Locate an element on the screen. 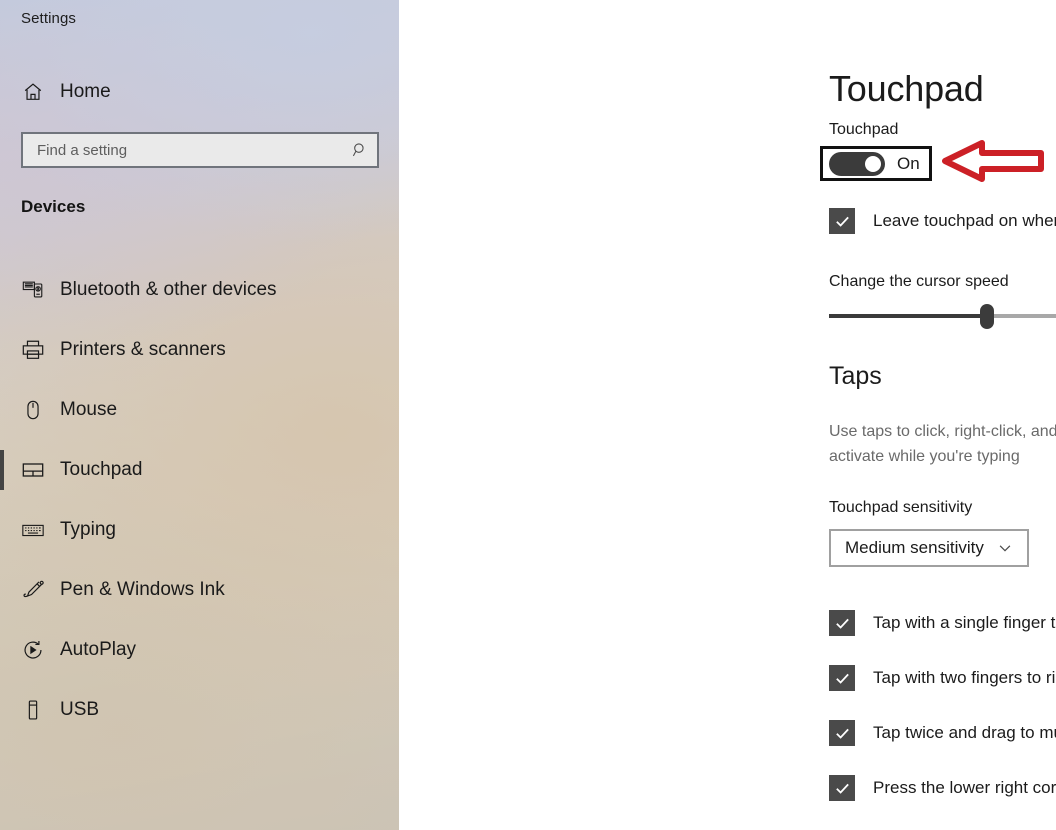 Image resolution: width=1056 pixels, height=830 pixels. cursor-speed-slider is located at coordinates (942, 316).